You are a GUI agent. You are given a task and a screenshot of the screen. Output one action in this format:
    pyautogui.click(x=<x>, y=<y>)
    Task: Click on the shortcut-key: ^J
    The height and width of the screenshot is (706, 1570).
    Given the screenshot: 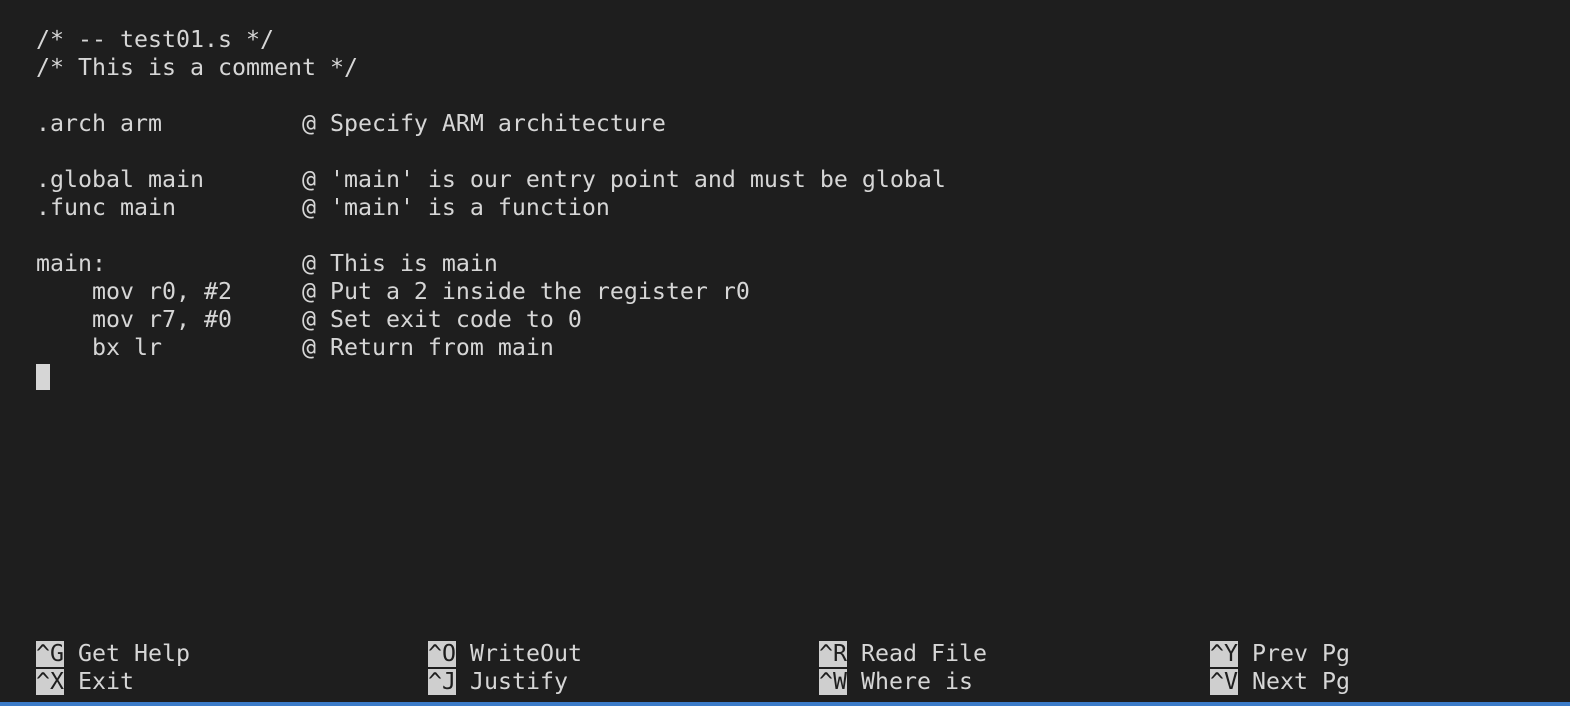 What is the action you would take?
    pyautogui.click(x=442, y=681)
    